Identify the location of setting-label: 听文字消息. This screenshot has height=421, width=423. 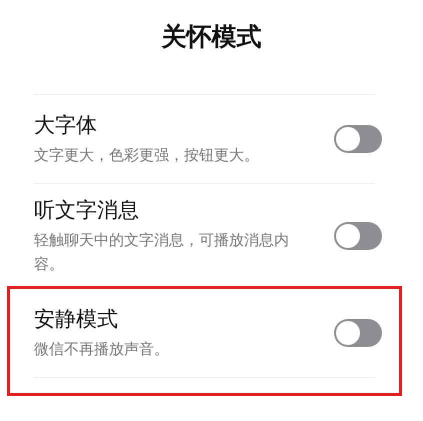
(87, 210).